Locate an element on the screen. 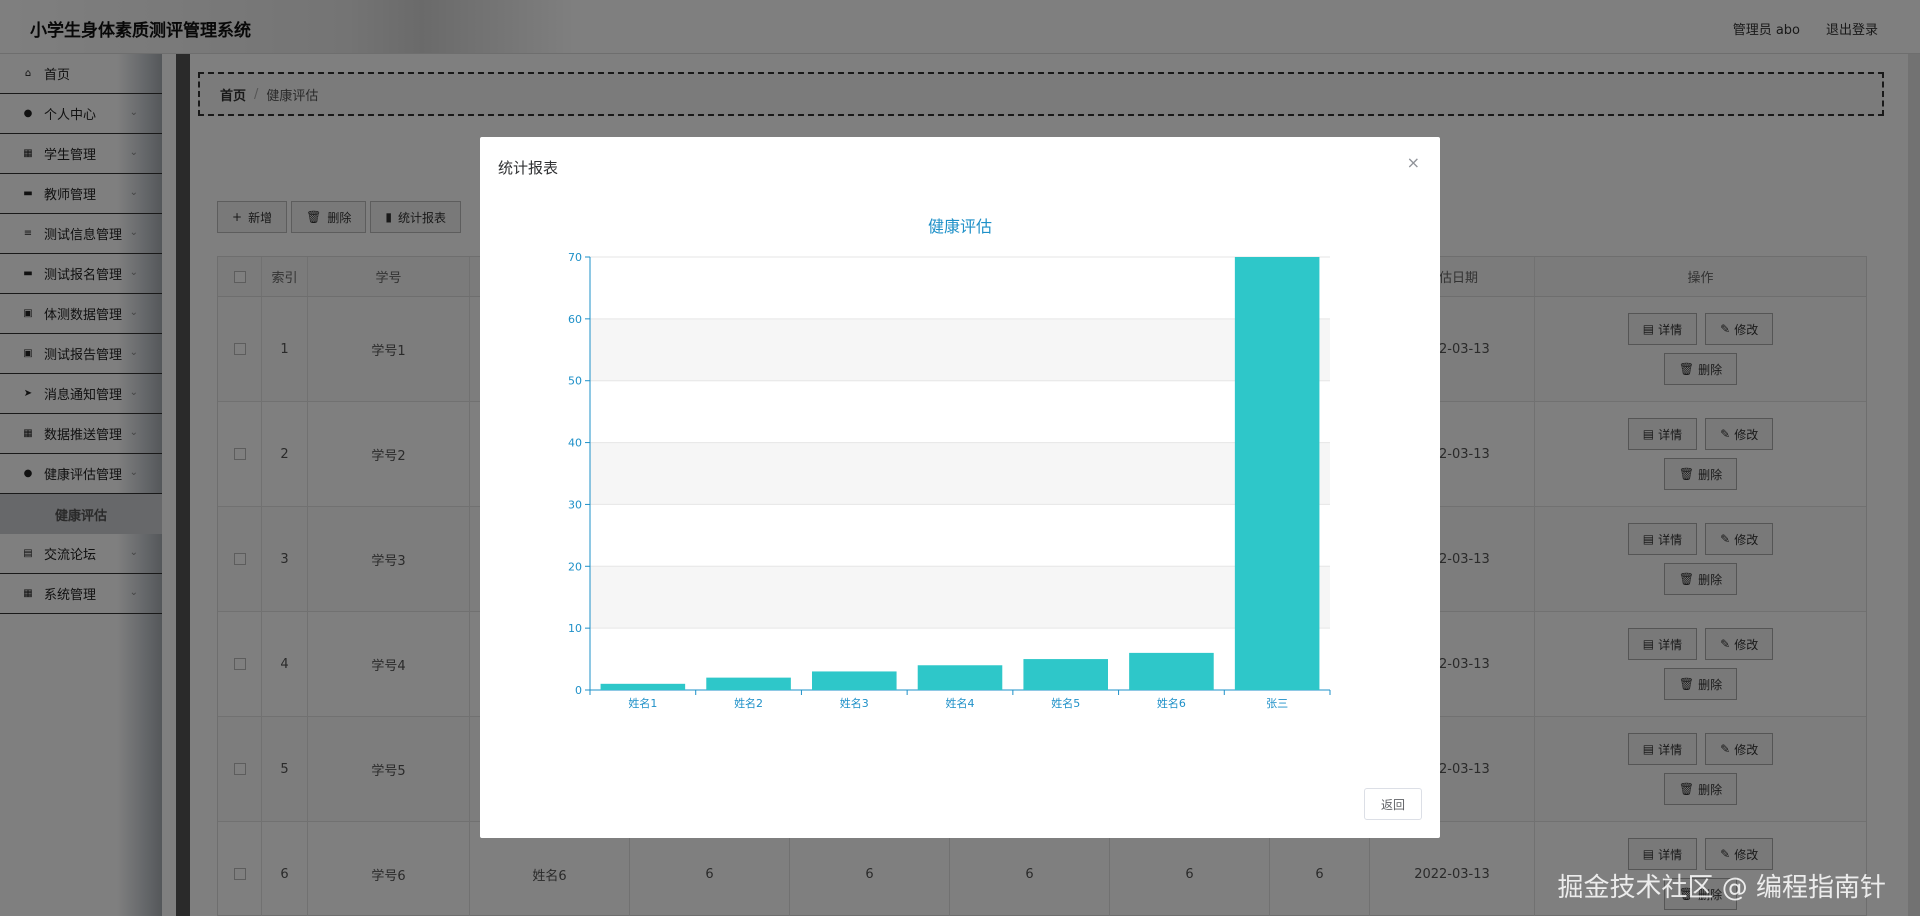  x-tick-label: 姓名1 is located at coordinates (642, 703).